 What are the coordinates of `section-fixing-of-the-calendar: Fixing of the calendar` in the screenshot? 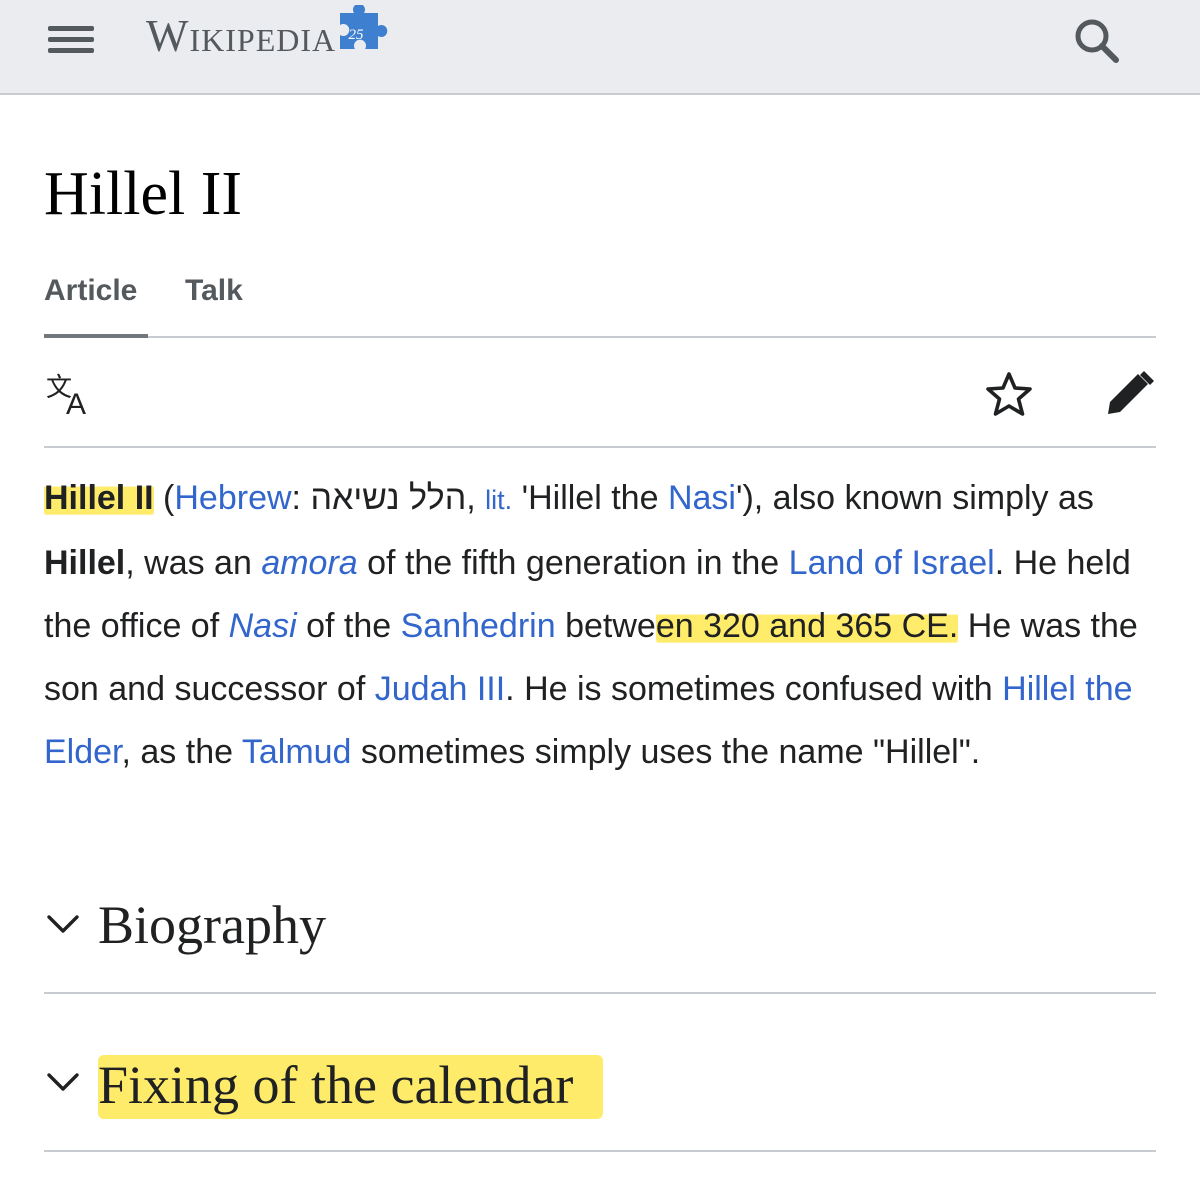 It's located at (600, 1089).